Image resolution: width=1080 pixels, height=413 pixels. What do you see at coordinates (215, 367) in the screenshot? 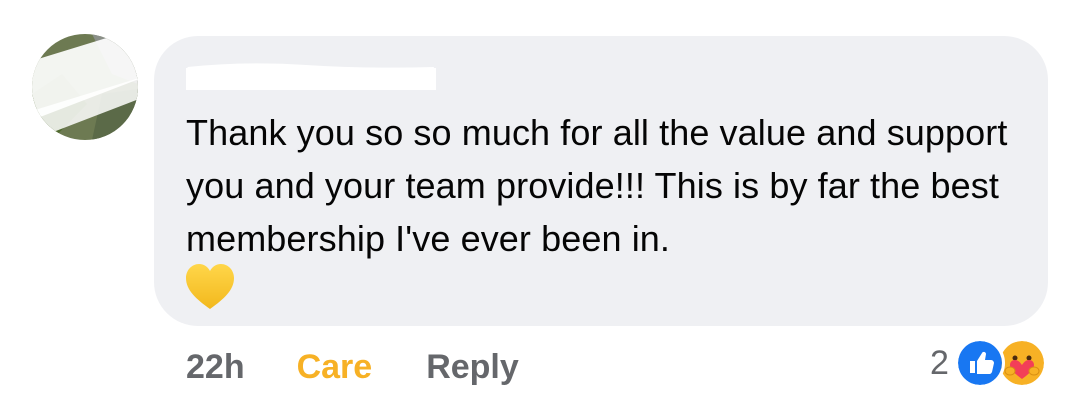
I see `timestamp: 22h` at bounding box center [215, 367].